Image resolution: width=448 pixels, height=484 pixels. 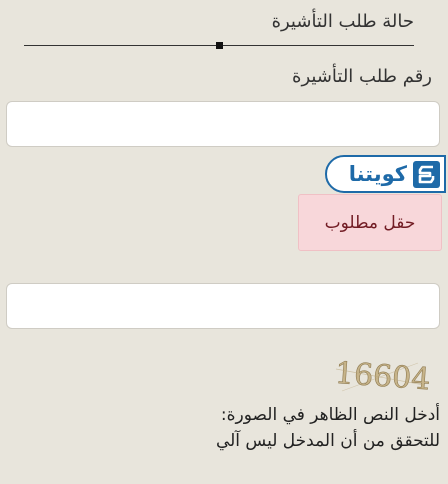 I want to click on captcha-instruction: أدخل النص الظاهر في الصورة:, so click(x=330, y=415).